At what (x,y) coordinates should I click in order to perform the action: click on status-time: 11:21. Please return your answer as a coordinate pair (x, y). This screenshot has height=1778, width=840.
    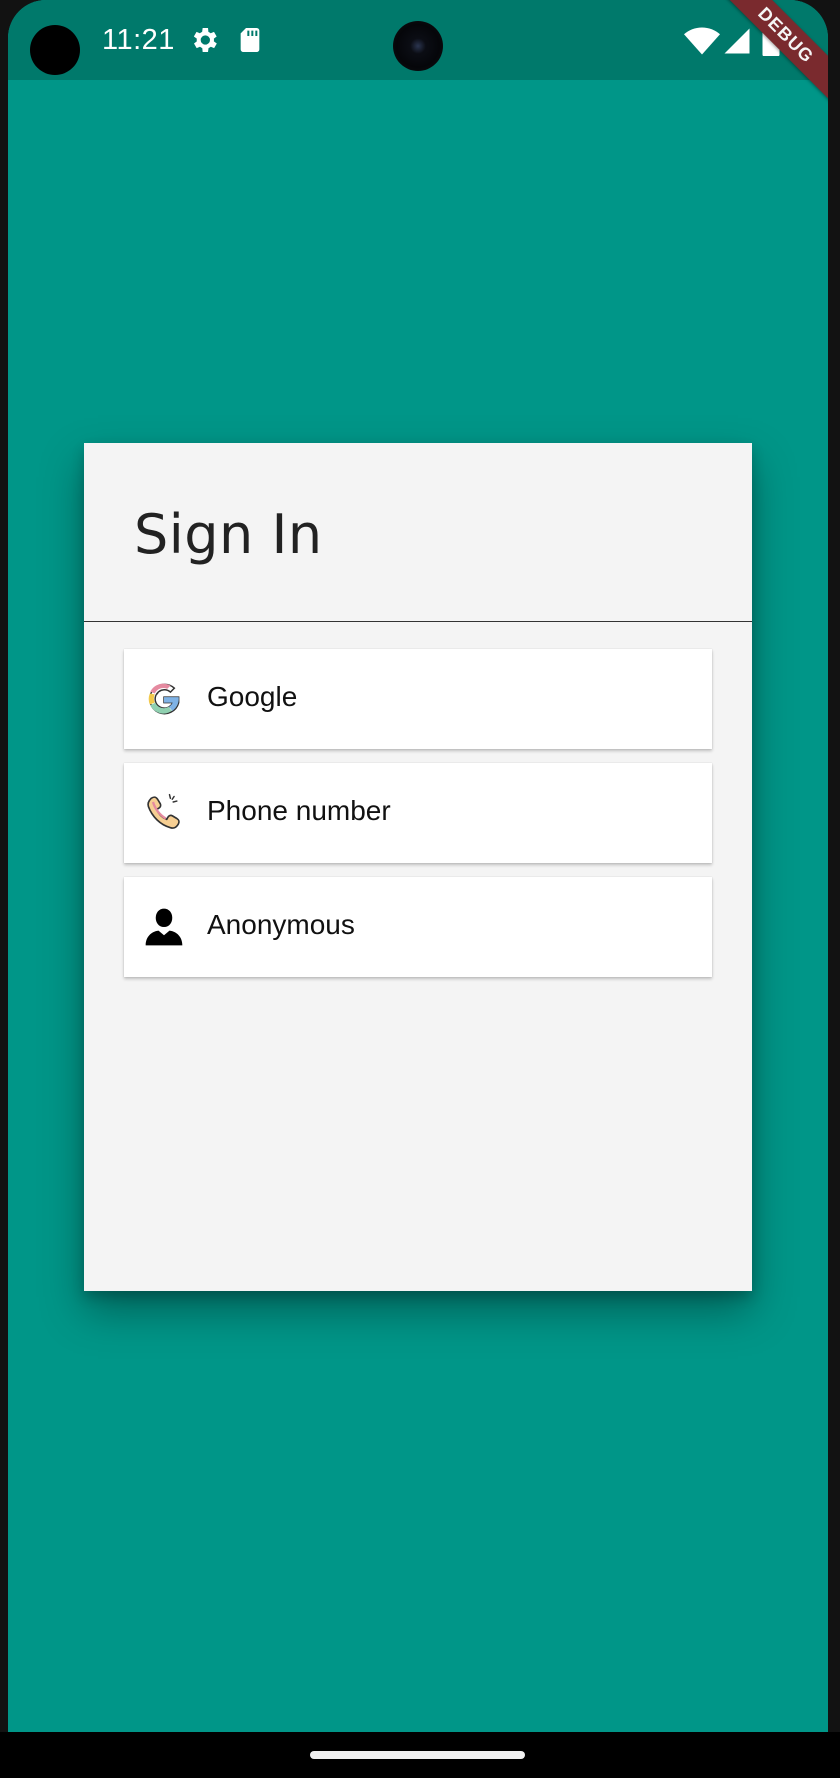
    Looking at the image, I should click on (138, 40).